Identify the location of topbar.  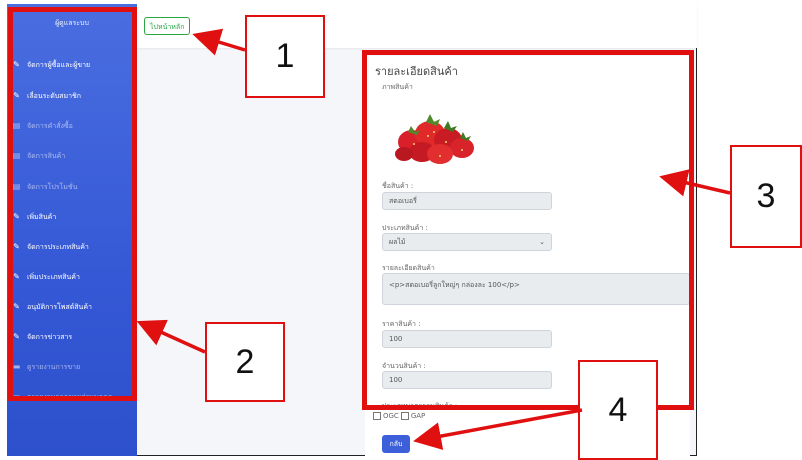
(417, 26).